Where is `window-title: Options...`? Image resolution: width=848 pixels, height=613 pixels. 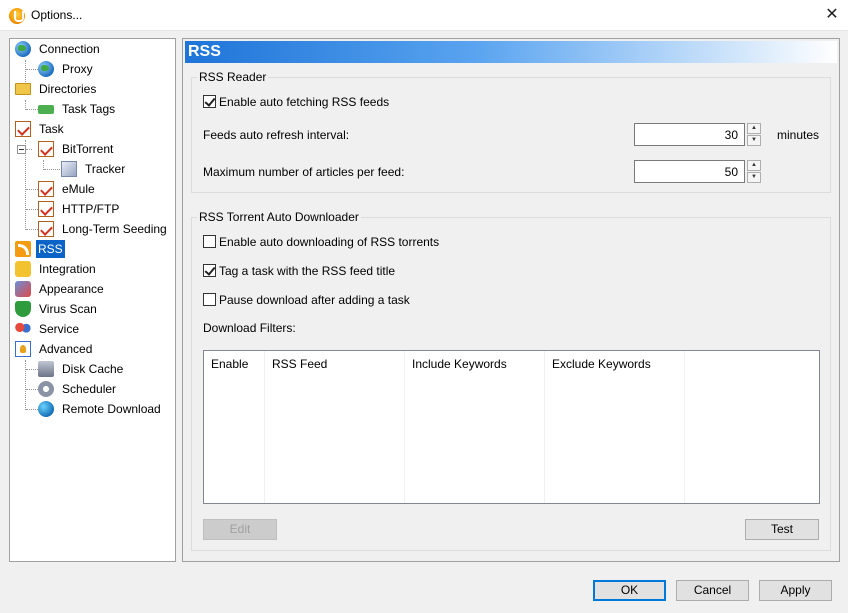 window-title: Options... is located at coordinates (57, 15).